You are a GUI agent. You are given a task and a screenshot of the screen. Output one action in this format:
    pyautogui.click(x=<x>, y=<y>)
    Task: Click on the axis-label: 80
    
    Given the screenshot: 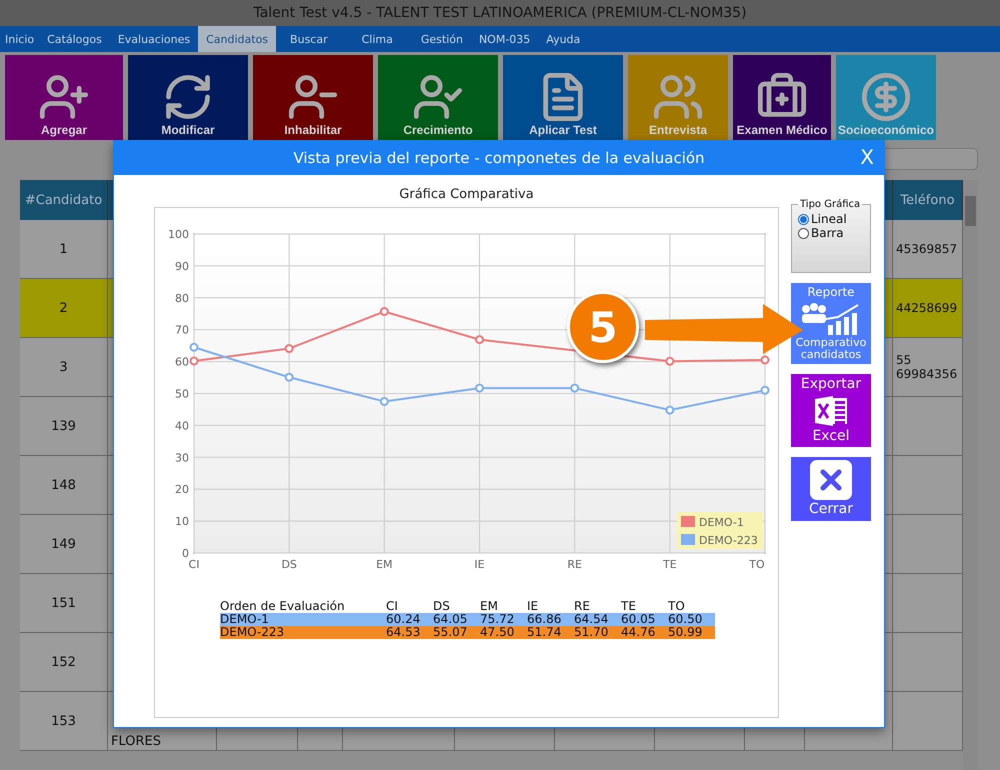 What is the action you would take?
    pyautogui.click(x=182, y=298)
    